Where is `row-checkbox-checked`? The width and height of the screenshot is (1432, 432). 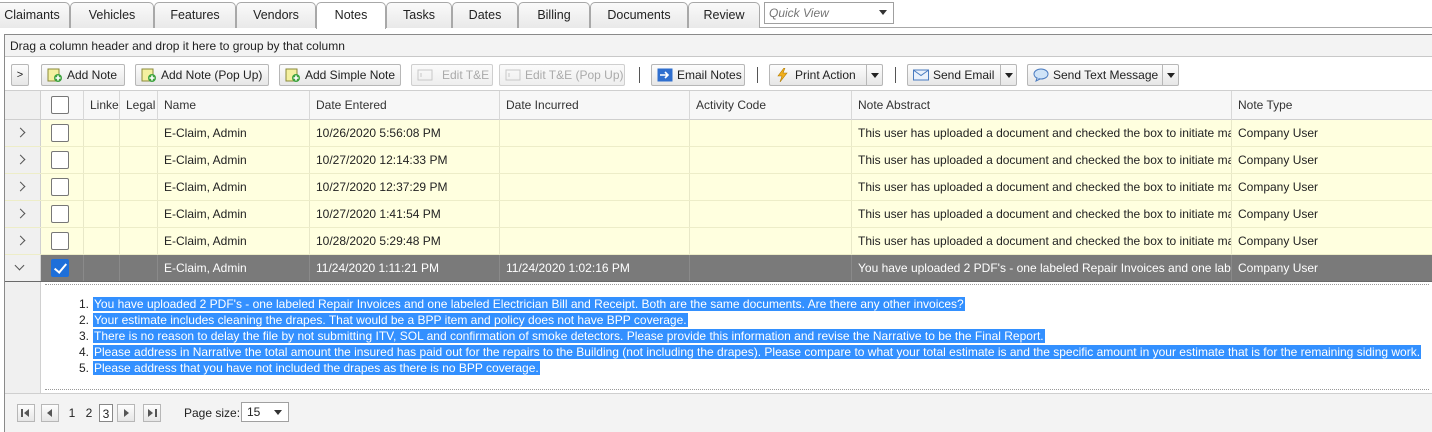
row-checkbox-checked is located at coordinates (60, 268).